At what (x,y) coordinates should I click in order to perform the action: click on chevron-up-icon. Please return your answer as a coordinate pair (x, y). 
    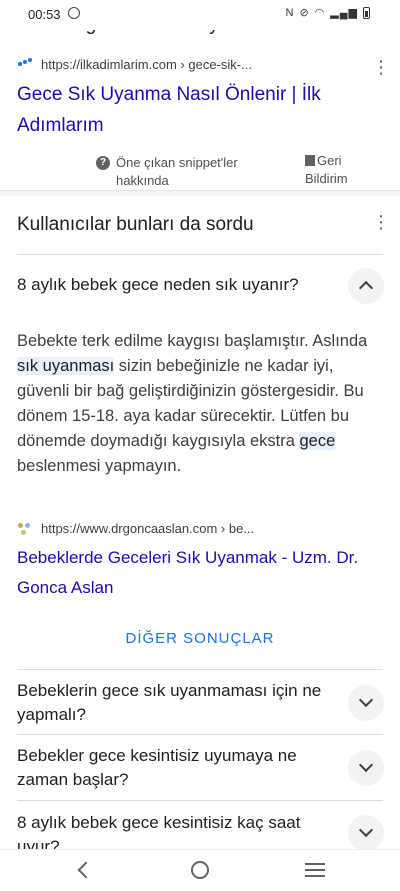
    Looking at the image, I should click on (366, 288).